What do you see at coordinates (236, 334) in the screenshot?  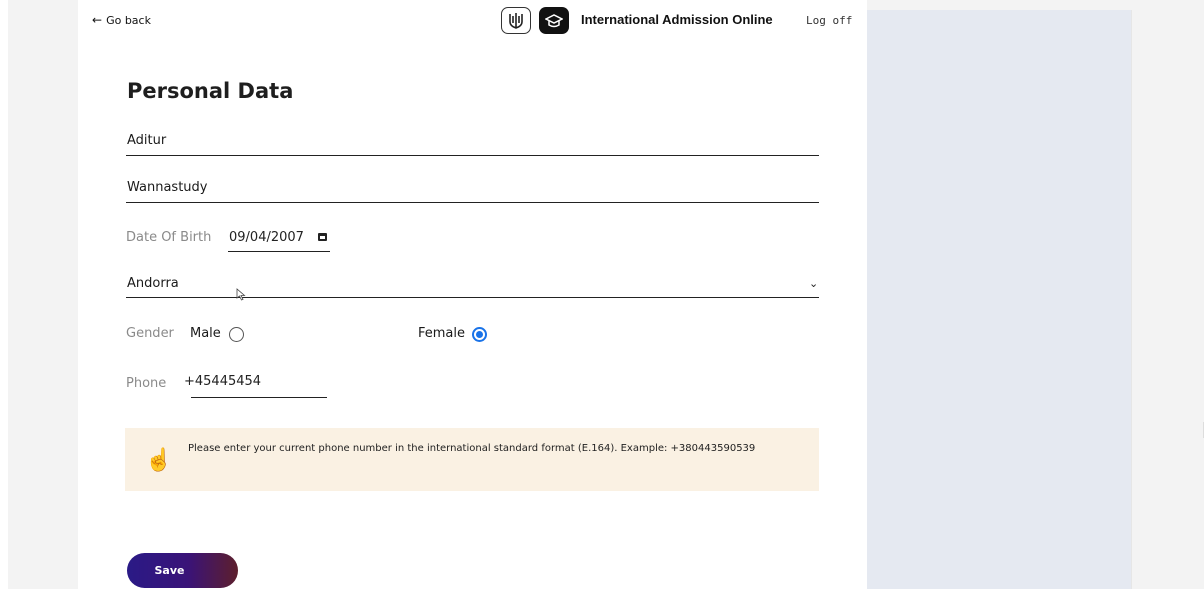 I see `male-radio` at bounding box center [236, 334].